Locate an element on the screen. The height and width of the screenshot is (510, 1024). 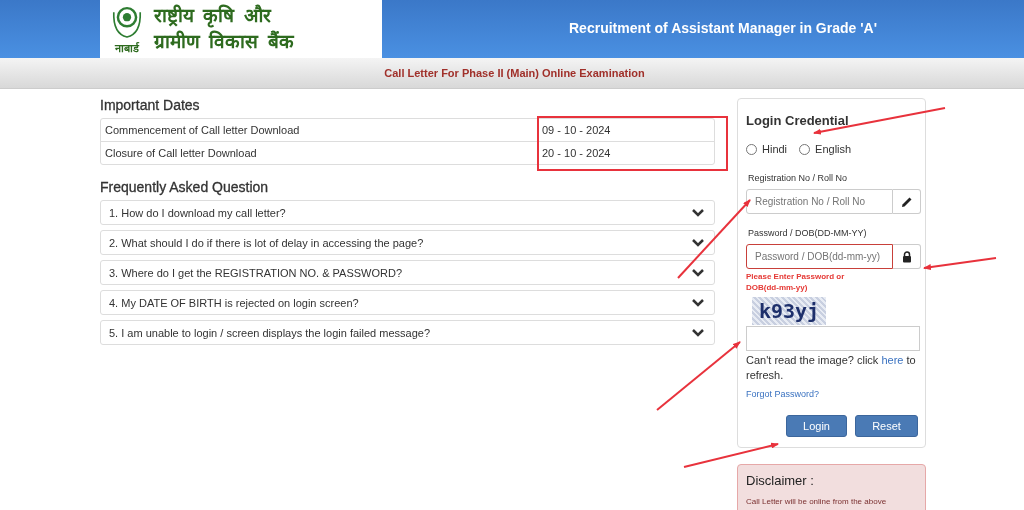
captcha-field is located at coordinates (833, 338).